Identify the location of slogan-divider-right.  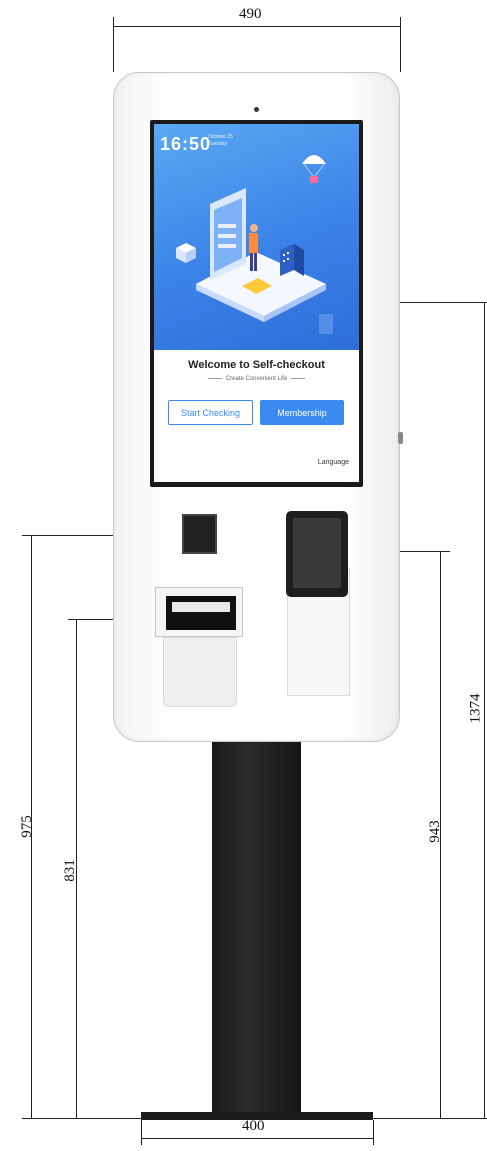
(298, 378).